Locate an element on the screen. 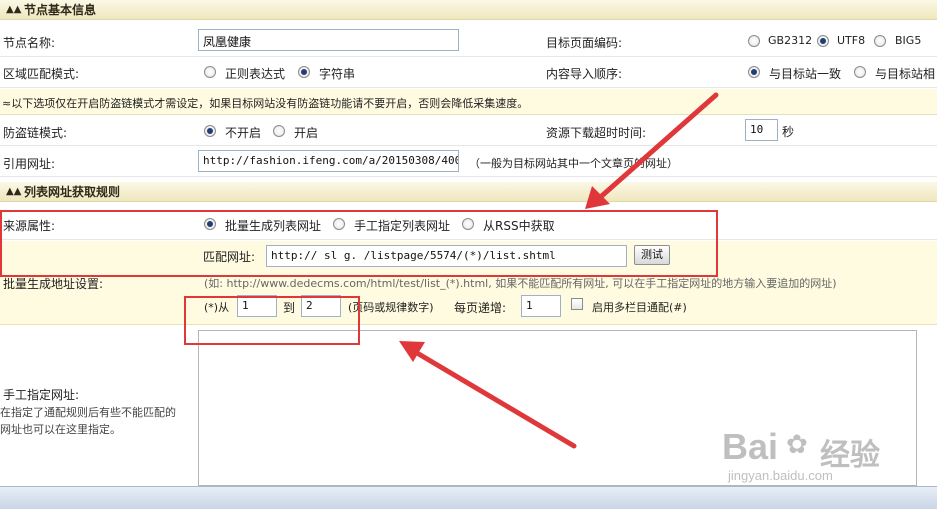  watermark-brand: Bai is located at coordinates (750, 446).